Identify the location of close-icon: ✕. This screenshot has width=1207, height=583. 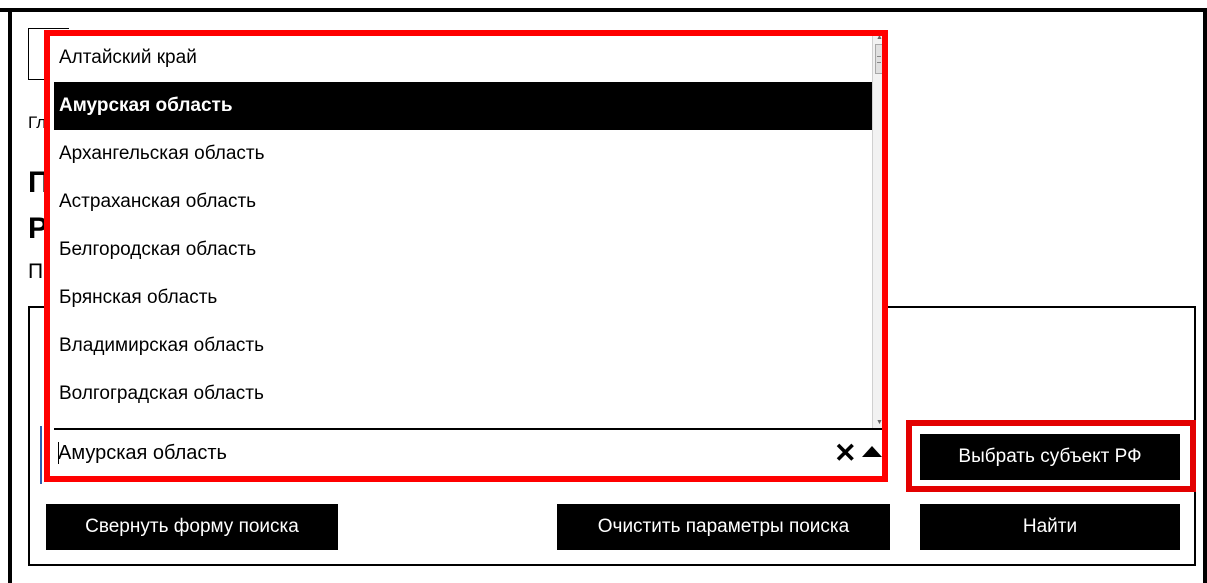
(845, 453).